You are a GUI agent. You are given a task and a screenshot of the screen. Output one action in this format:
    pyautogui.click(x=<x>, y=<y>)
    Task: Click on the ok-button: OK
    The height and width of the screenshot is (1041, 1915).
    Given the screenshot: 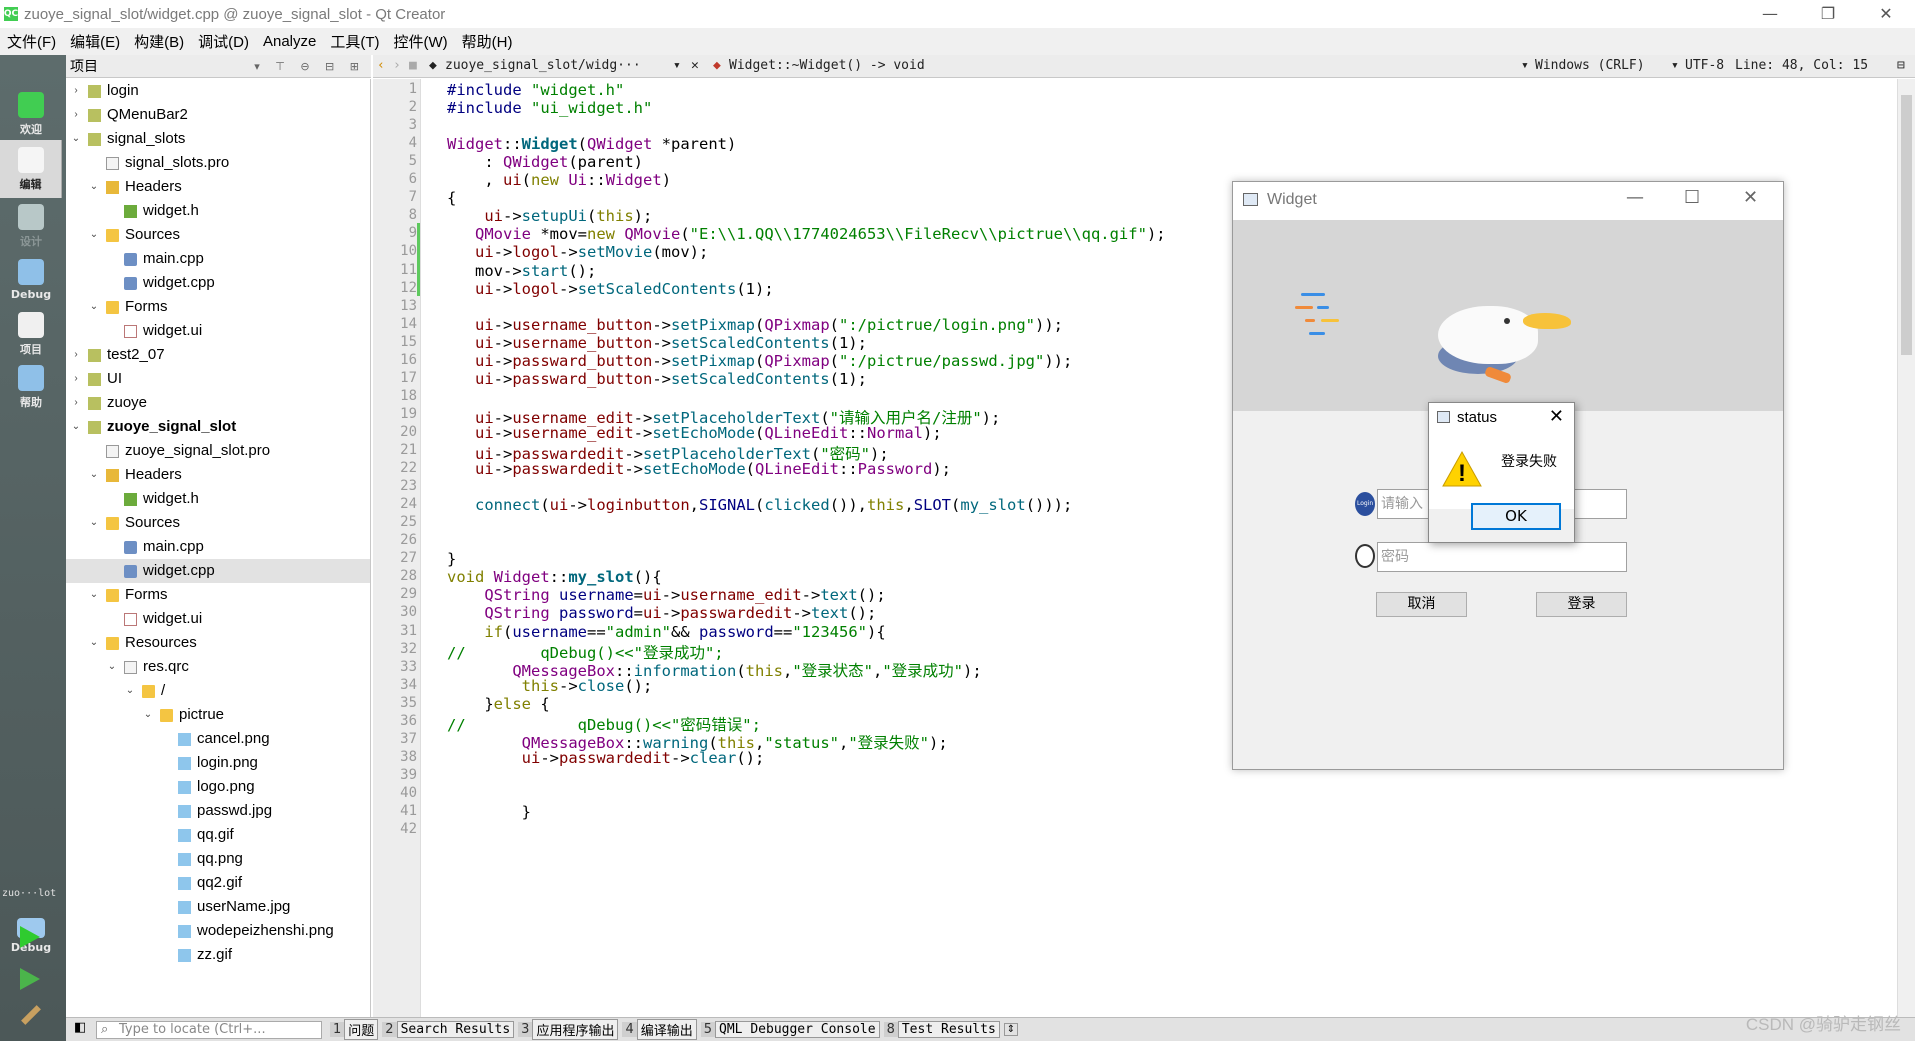 What is the action you would take?
    pyautogui.click(x=1516, y=516)
    